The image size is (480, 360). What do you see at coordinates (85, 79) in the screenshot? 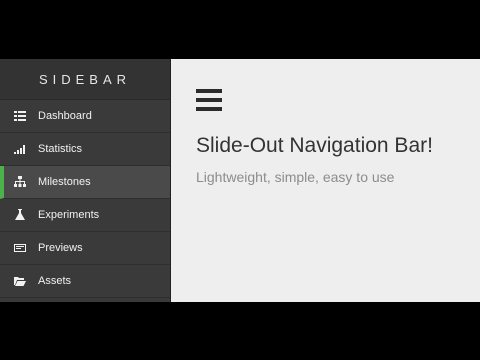
I see `sidebar-title: SIDEBAR` at bounding box center [85, 79].